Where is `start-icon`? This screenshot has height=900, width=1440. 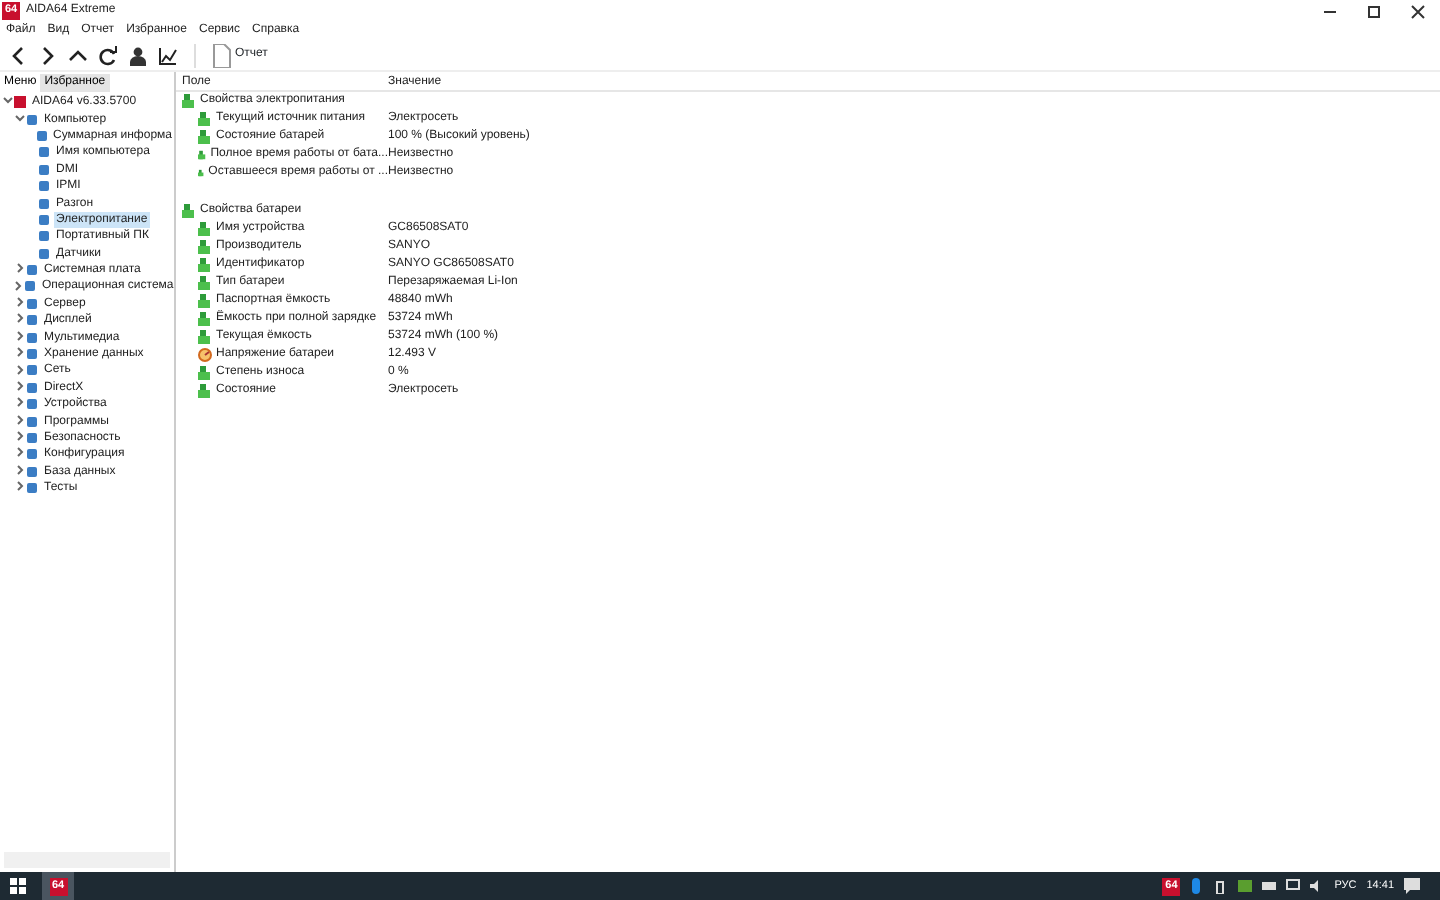 start-icon is located at coordinates (18, 886).